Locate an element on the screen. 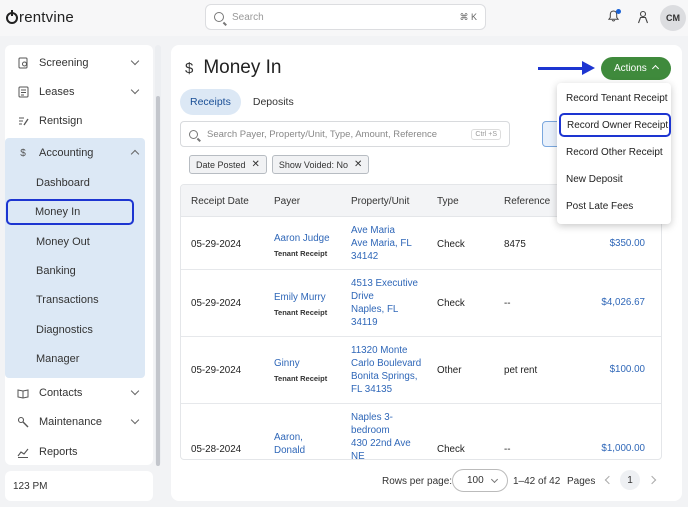 This screenshot has height=507, width=688. sidebar-item-accounting: $ Accounting is located at coordinates (76, 153).